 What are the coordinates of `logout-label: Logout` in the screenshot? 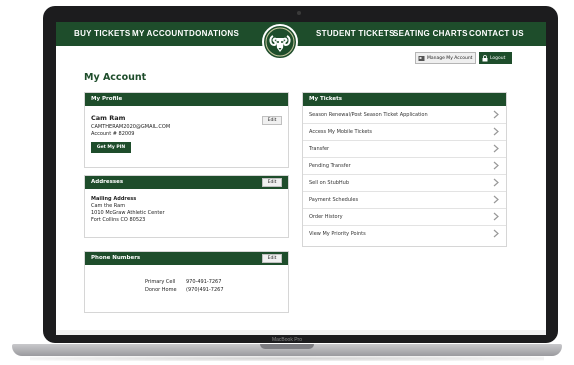 It's located at (498, 58).